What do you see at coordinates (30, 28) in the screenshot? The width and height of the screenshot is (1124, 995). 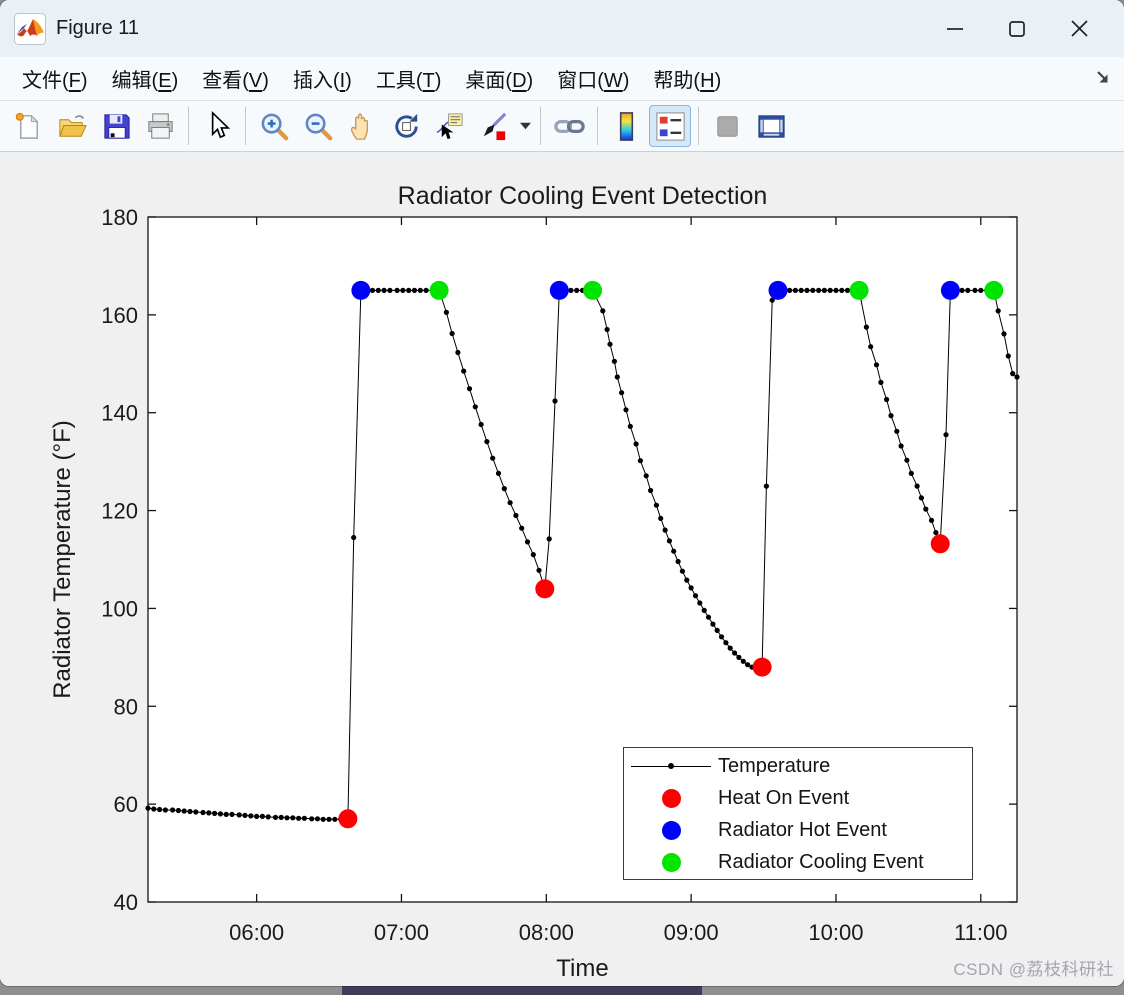 I see `matlab-logo-icon` at bounding box center [30, 28].